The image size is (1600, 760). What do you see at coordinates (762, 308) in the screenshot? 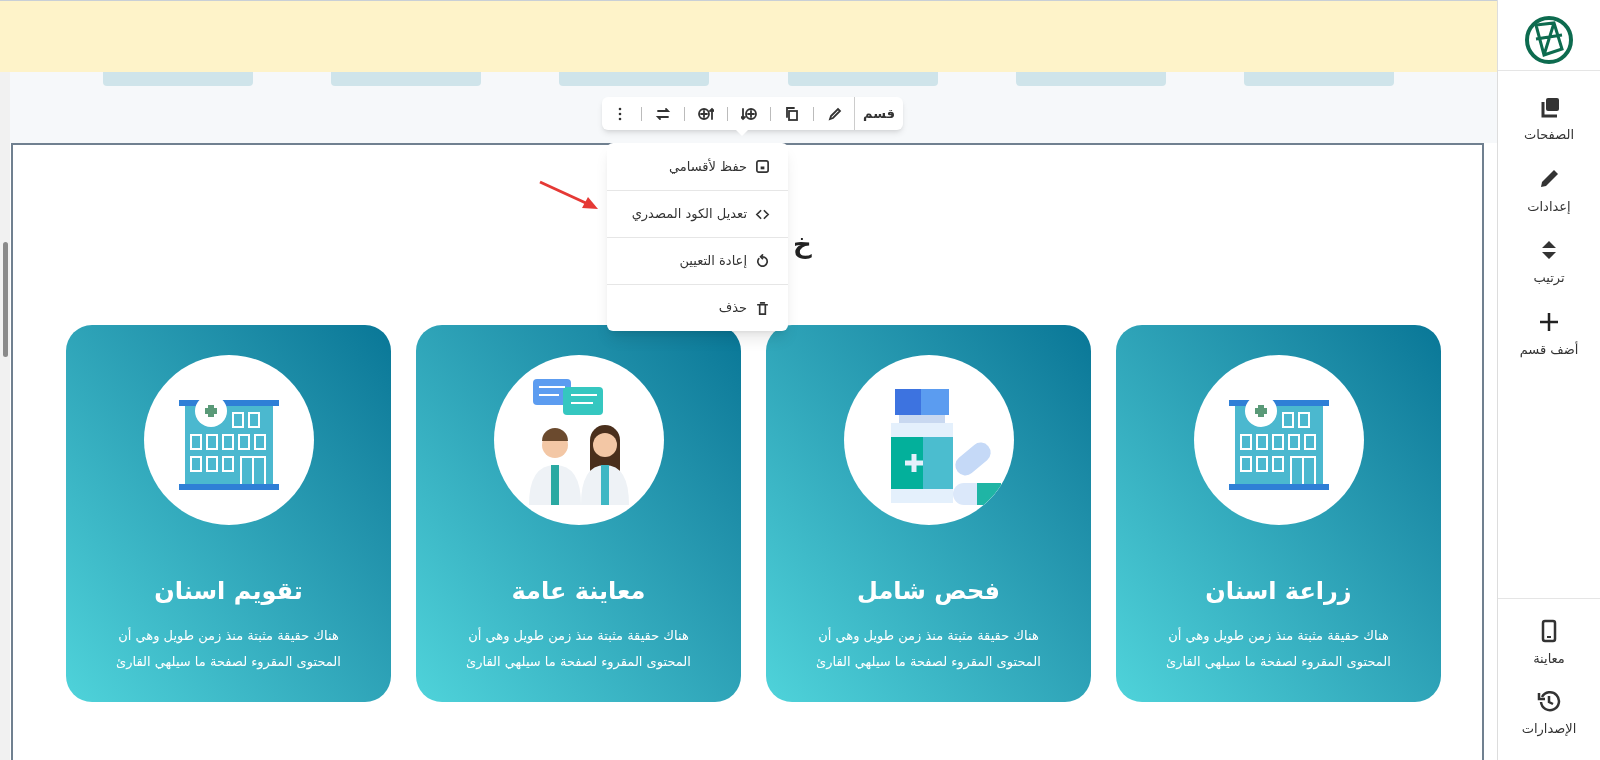
I see `trash-icon` at bounding box center [762, 308].